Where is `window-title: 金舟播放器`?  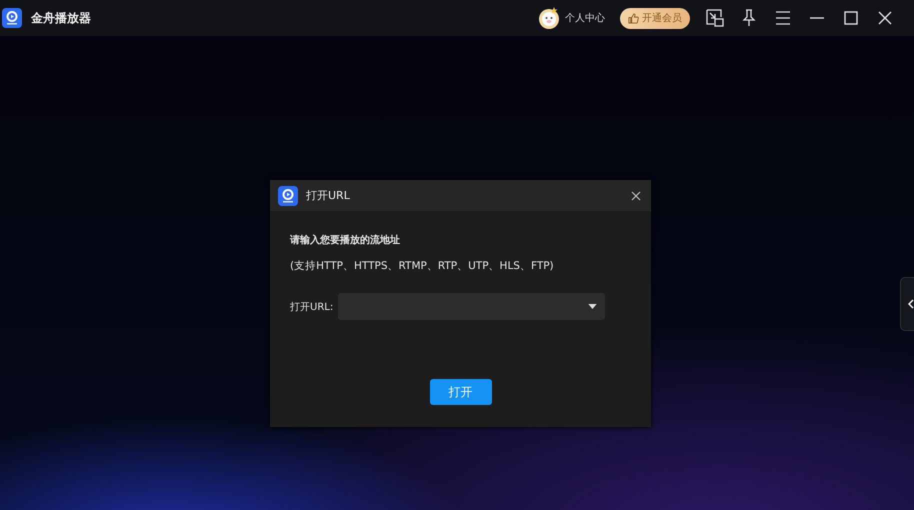
window-title: 金舟播放器 is located at coordinates (61, 18).